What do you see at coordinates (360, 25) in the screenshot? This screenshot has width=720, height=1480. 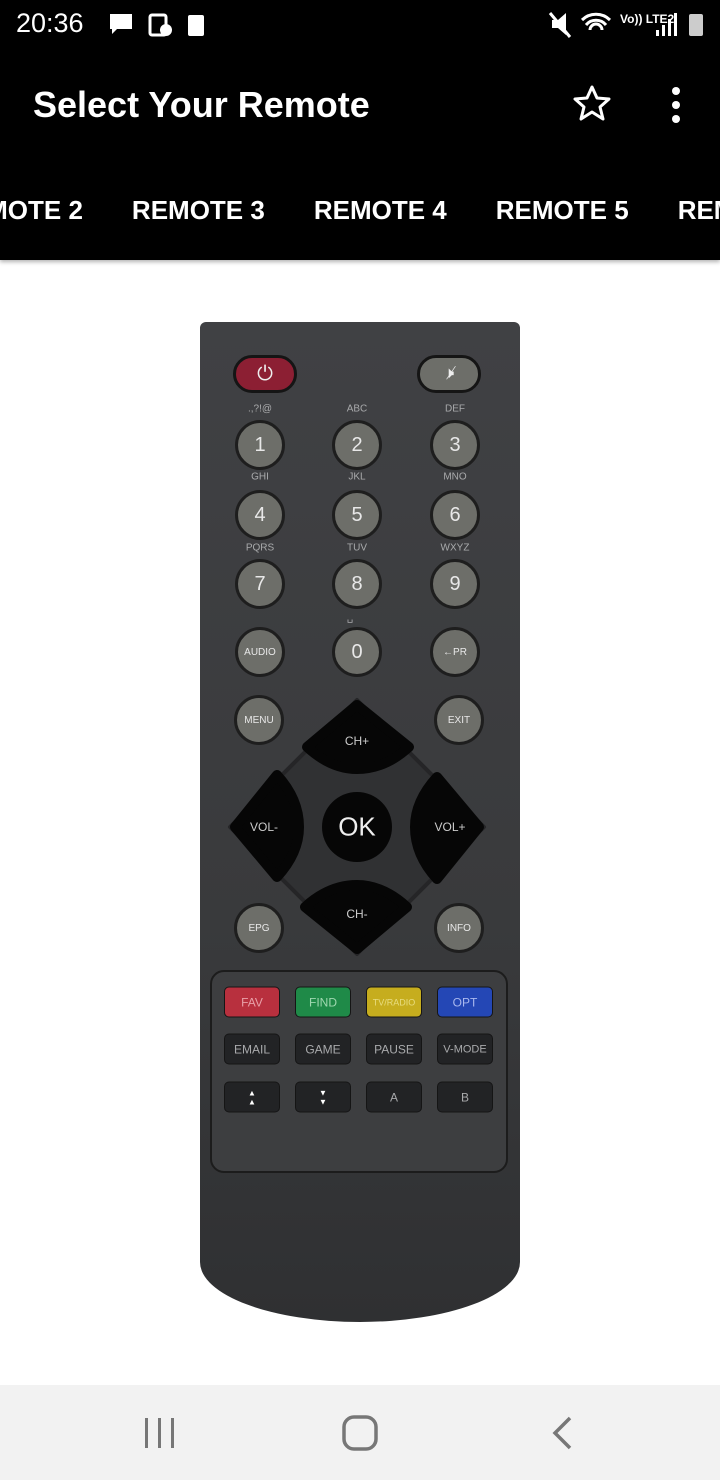 I see `status-bar: 20:36 Vo)) LTE2` at bounding box center [360, 25].